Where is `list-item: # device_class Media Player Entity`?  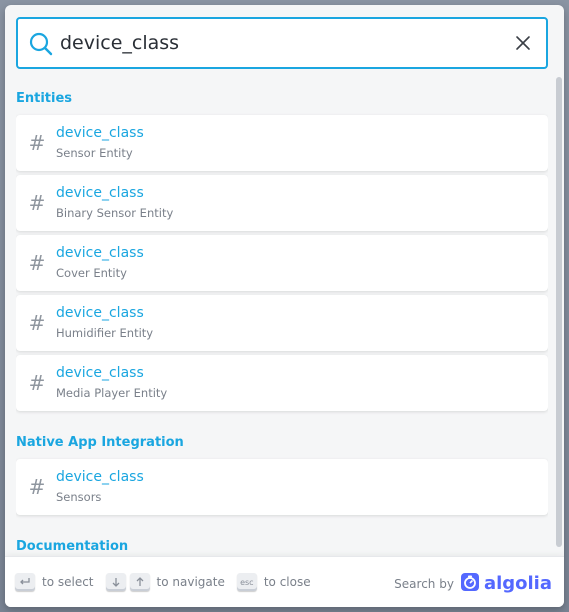
list-item: # device_class Media Player Entity is located at coordinates (282, 383).